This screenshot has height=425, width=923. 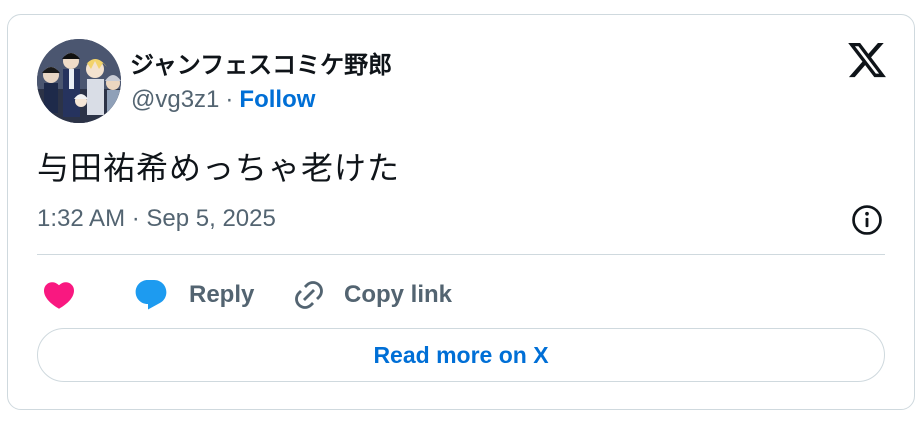 I want to click on tweet-timestamp: 1:32 AM · Sep 5, 2025, so click(x=156, y=219).